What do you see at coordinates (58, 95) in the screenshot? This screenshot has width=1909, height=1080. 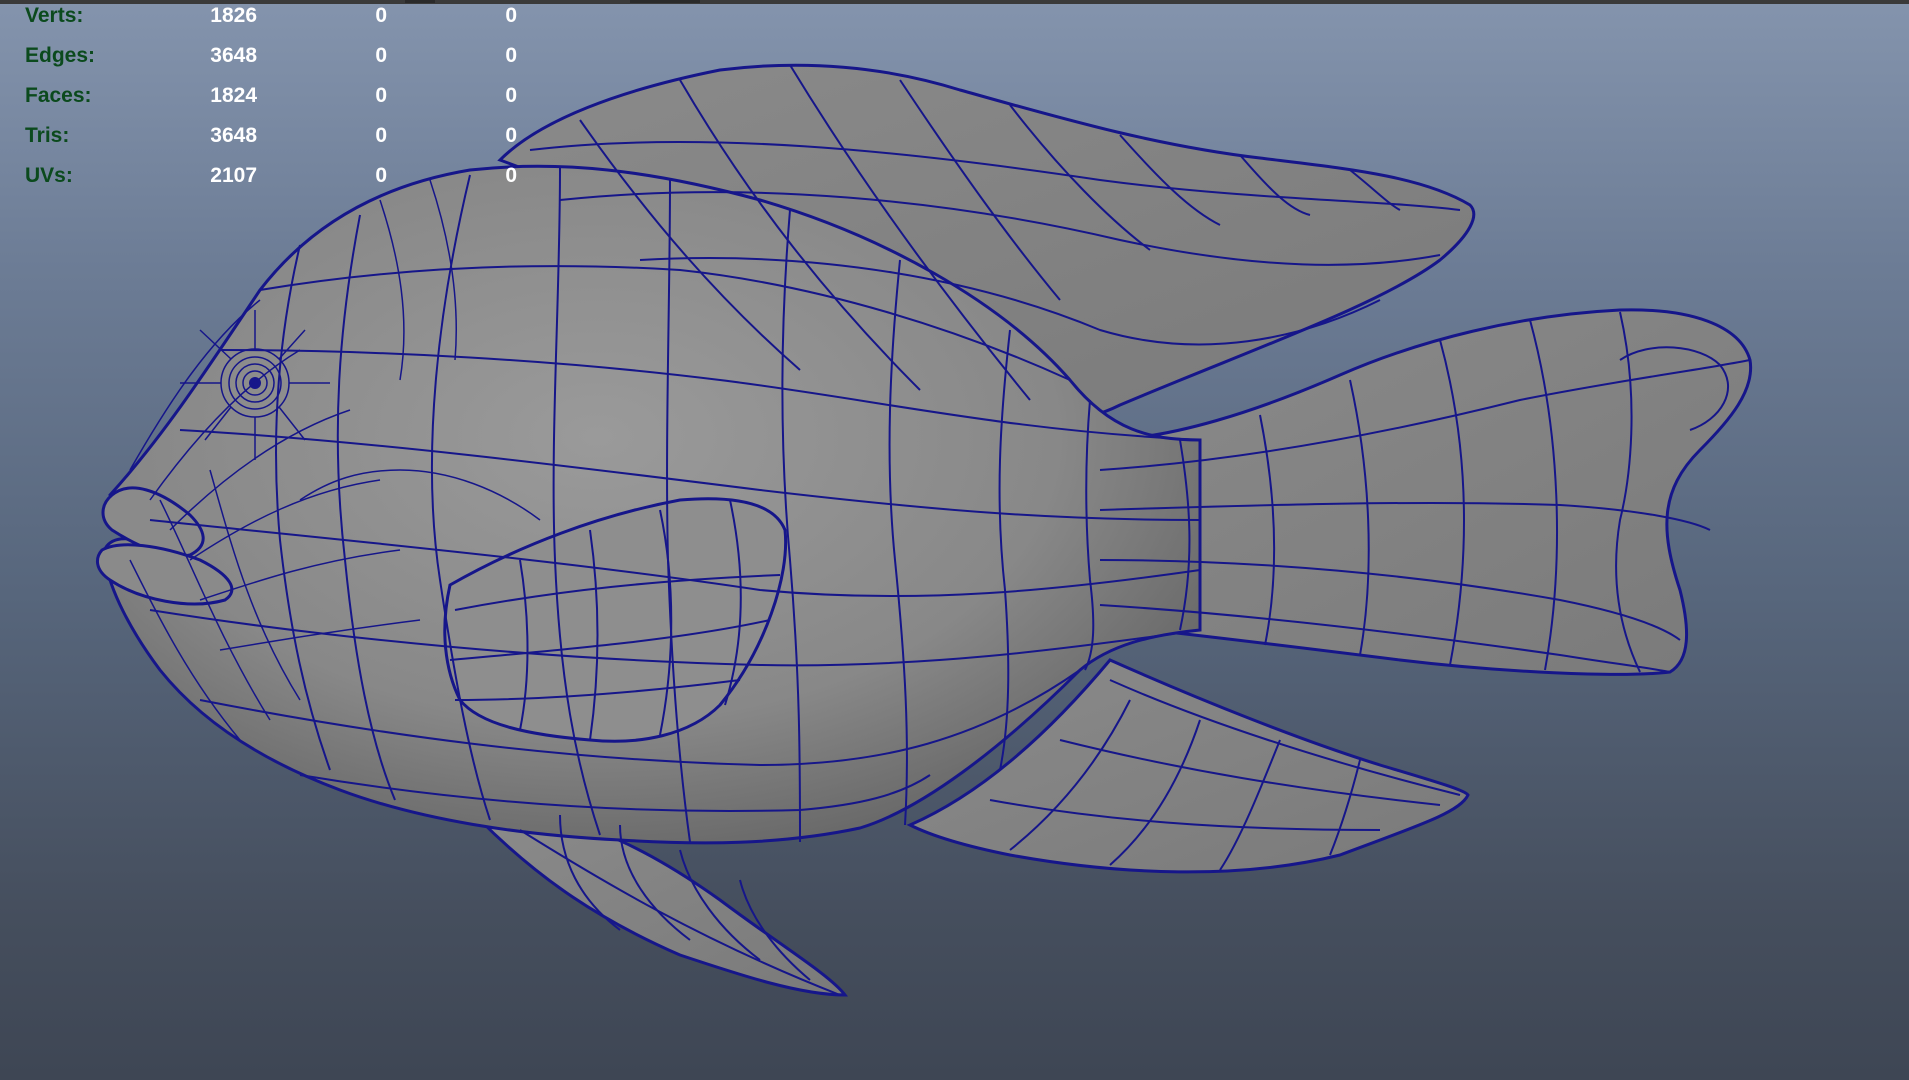 I see `hud-label: Faces:` at bounding box center [58, 95].